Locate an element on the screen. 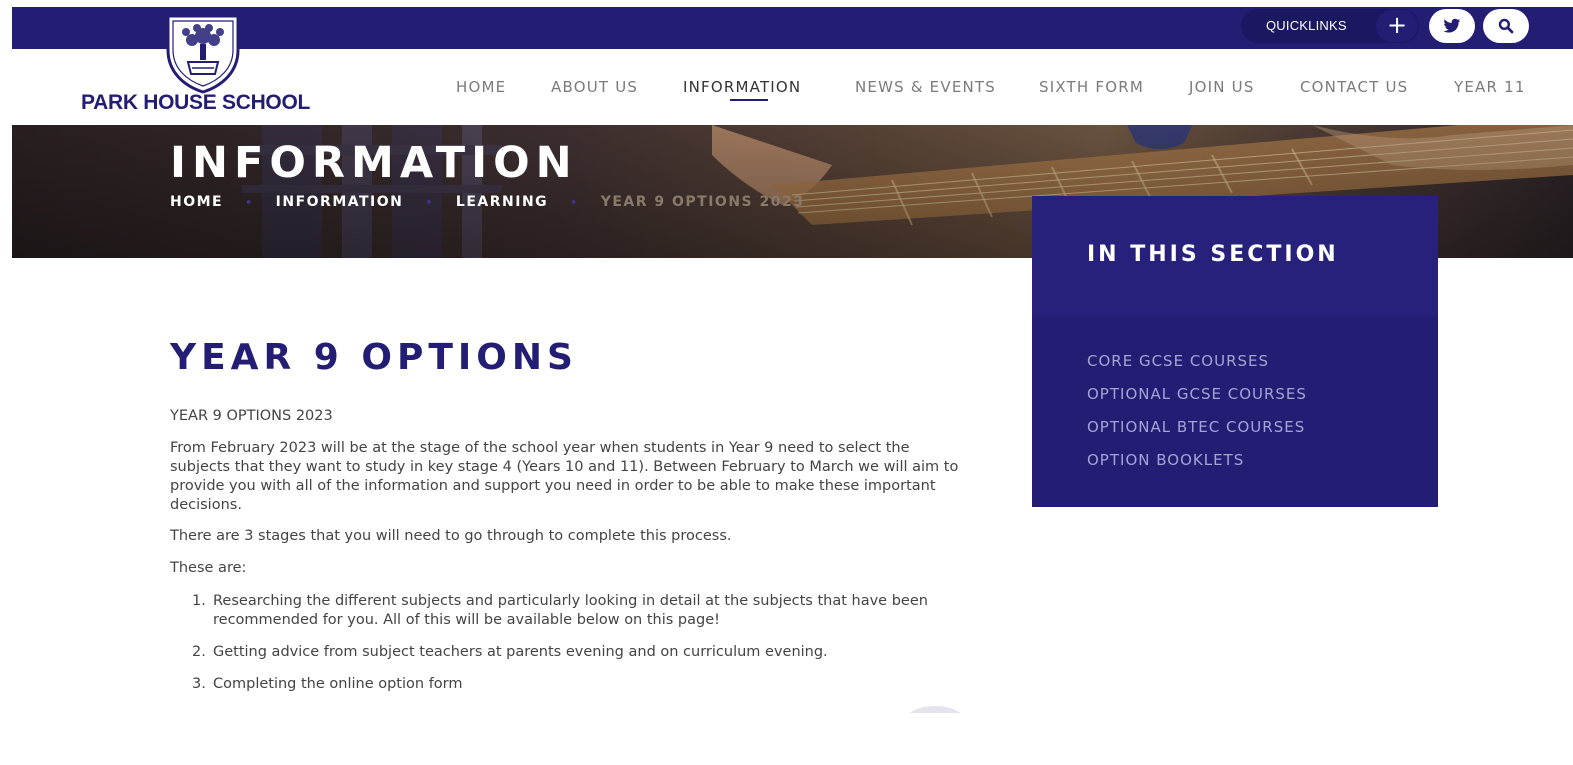 The width and height of the screenshot is (1573, 765). quicklinks-label: QUICKLINKS is located at coordinates (1306, 25).